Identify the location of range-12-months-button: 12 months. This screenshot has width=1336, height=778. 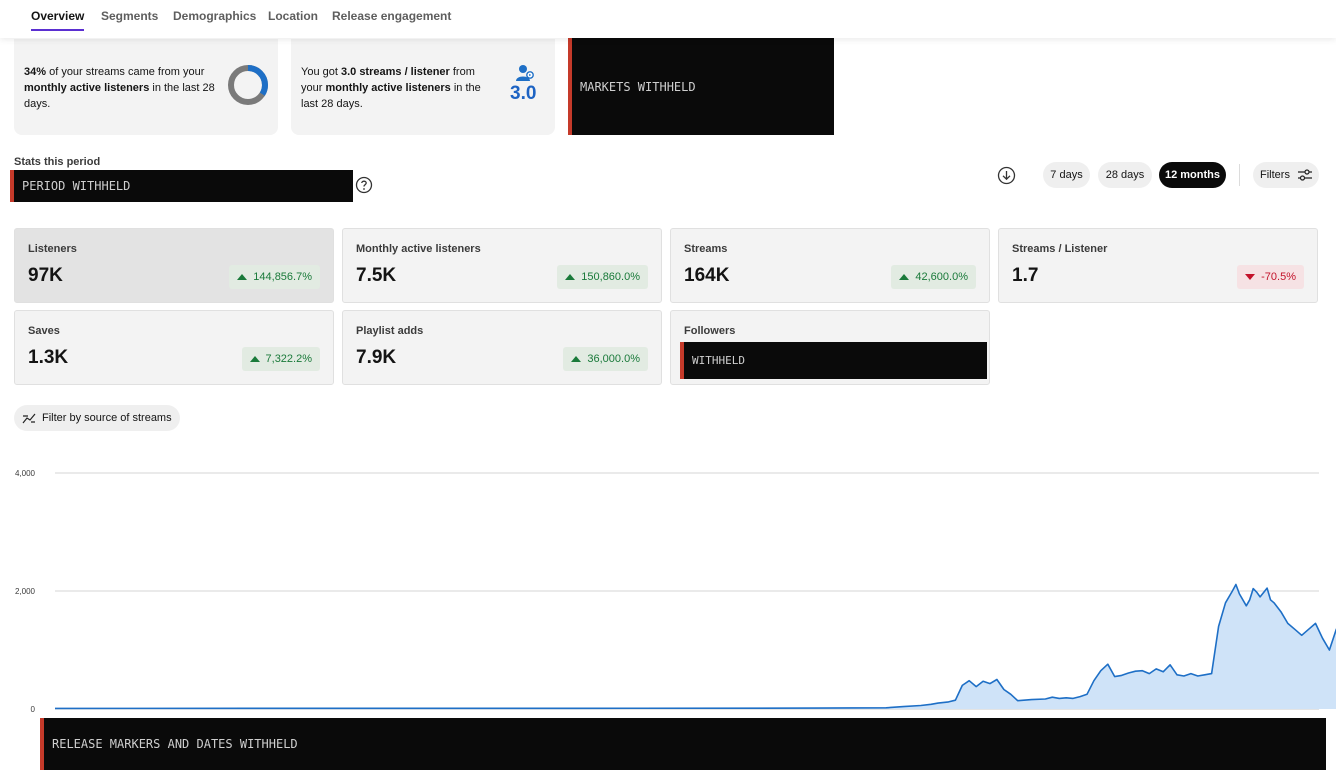
(1192, 175).